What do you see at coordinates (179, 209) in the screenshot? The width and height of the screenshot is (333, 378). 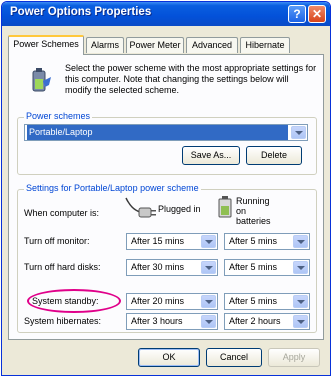 I see `plugged-in-label: Plugged in` at bounding box center [179, 209].